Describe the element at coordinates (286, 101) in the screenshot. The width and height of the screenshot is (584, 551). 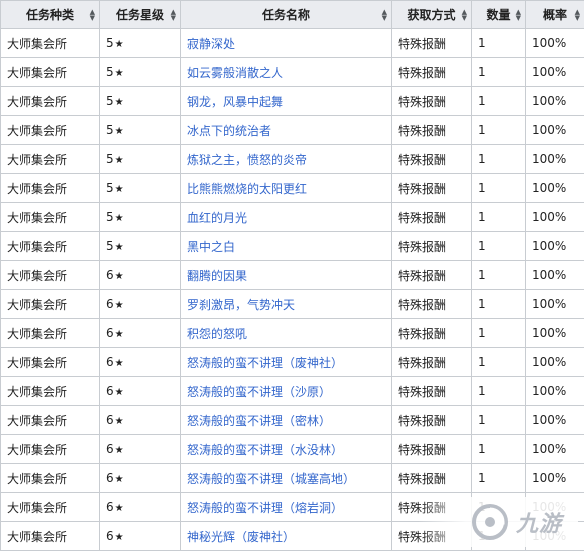
I see `cell-quest-name: 钢龙，风暴中起舞` at that location.